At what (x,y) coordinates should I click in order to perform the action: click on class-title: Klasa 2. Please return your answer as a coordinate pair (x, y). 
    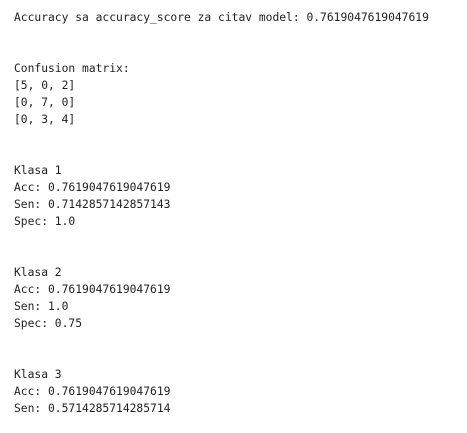
    Looking at the image, I should click on (38, 272).